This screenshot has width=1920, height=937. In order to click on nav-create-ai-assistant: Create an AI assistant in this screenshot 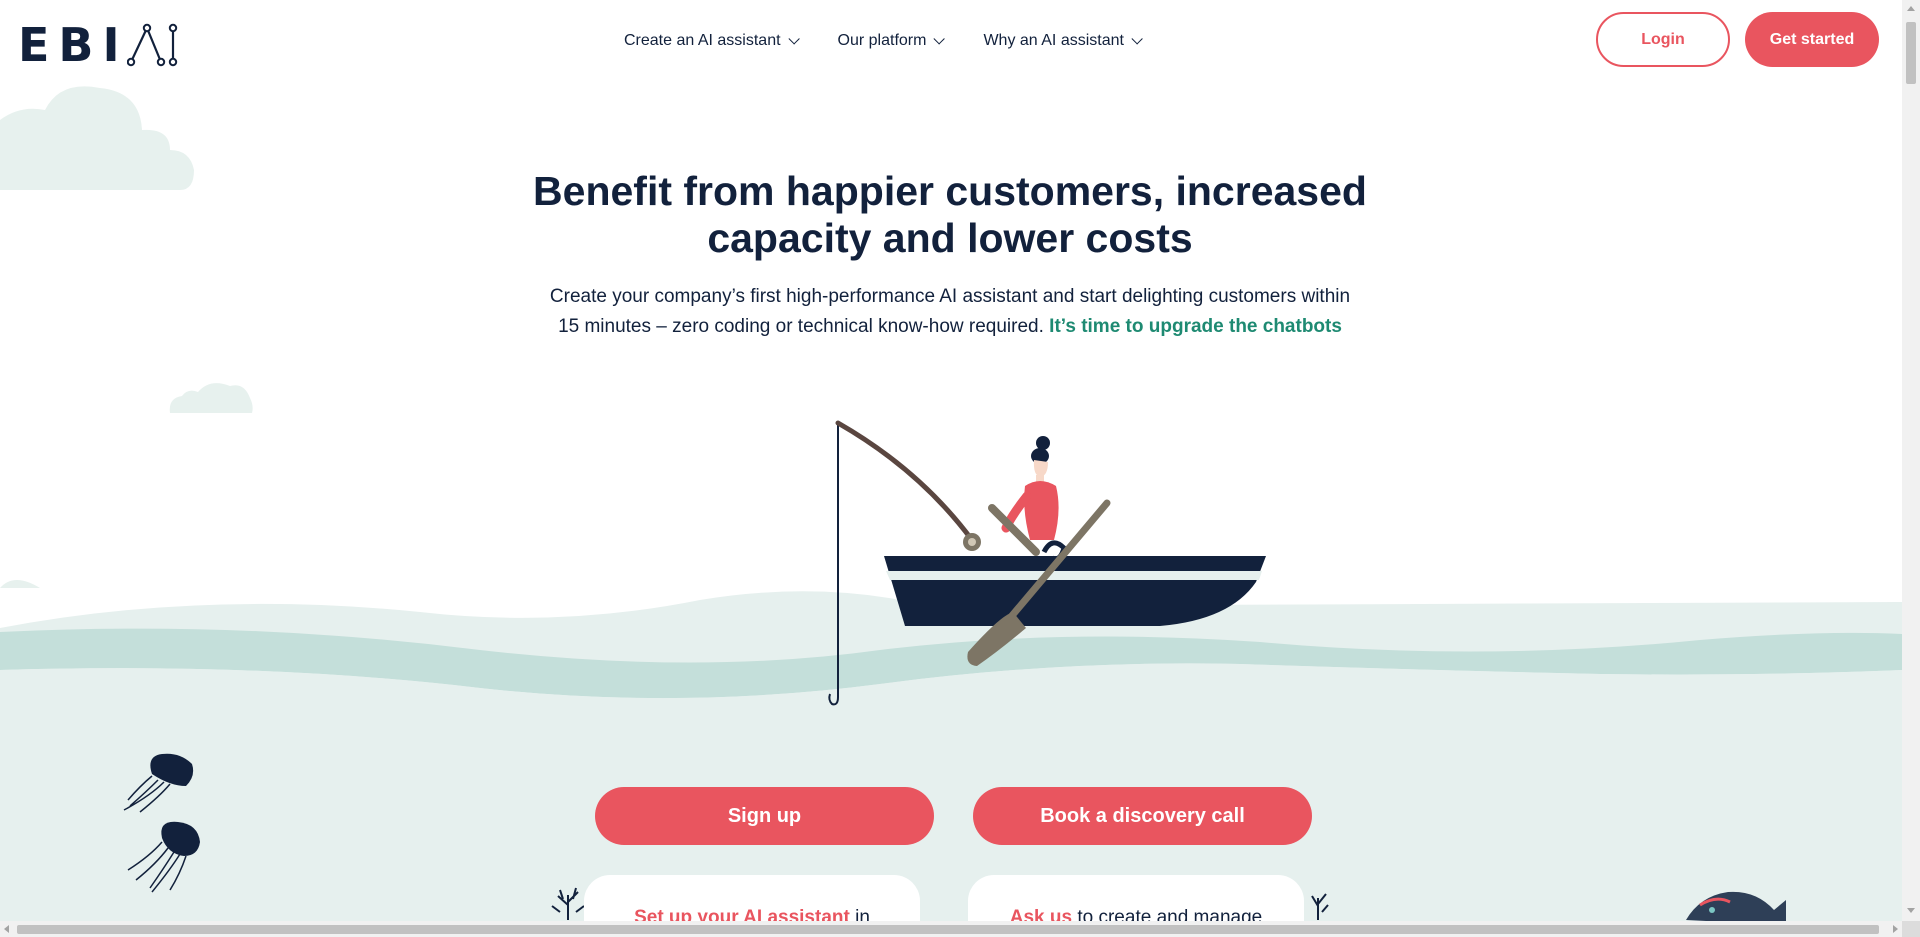, I will do `click(712, 41)`.